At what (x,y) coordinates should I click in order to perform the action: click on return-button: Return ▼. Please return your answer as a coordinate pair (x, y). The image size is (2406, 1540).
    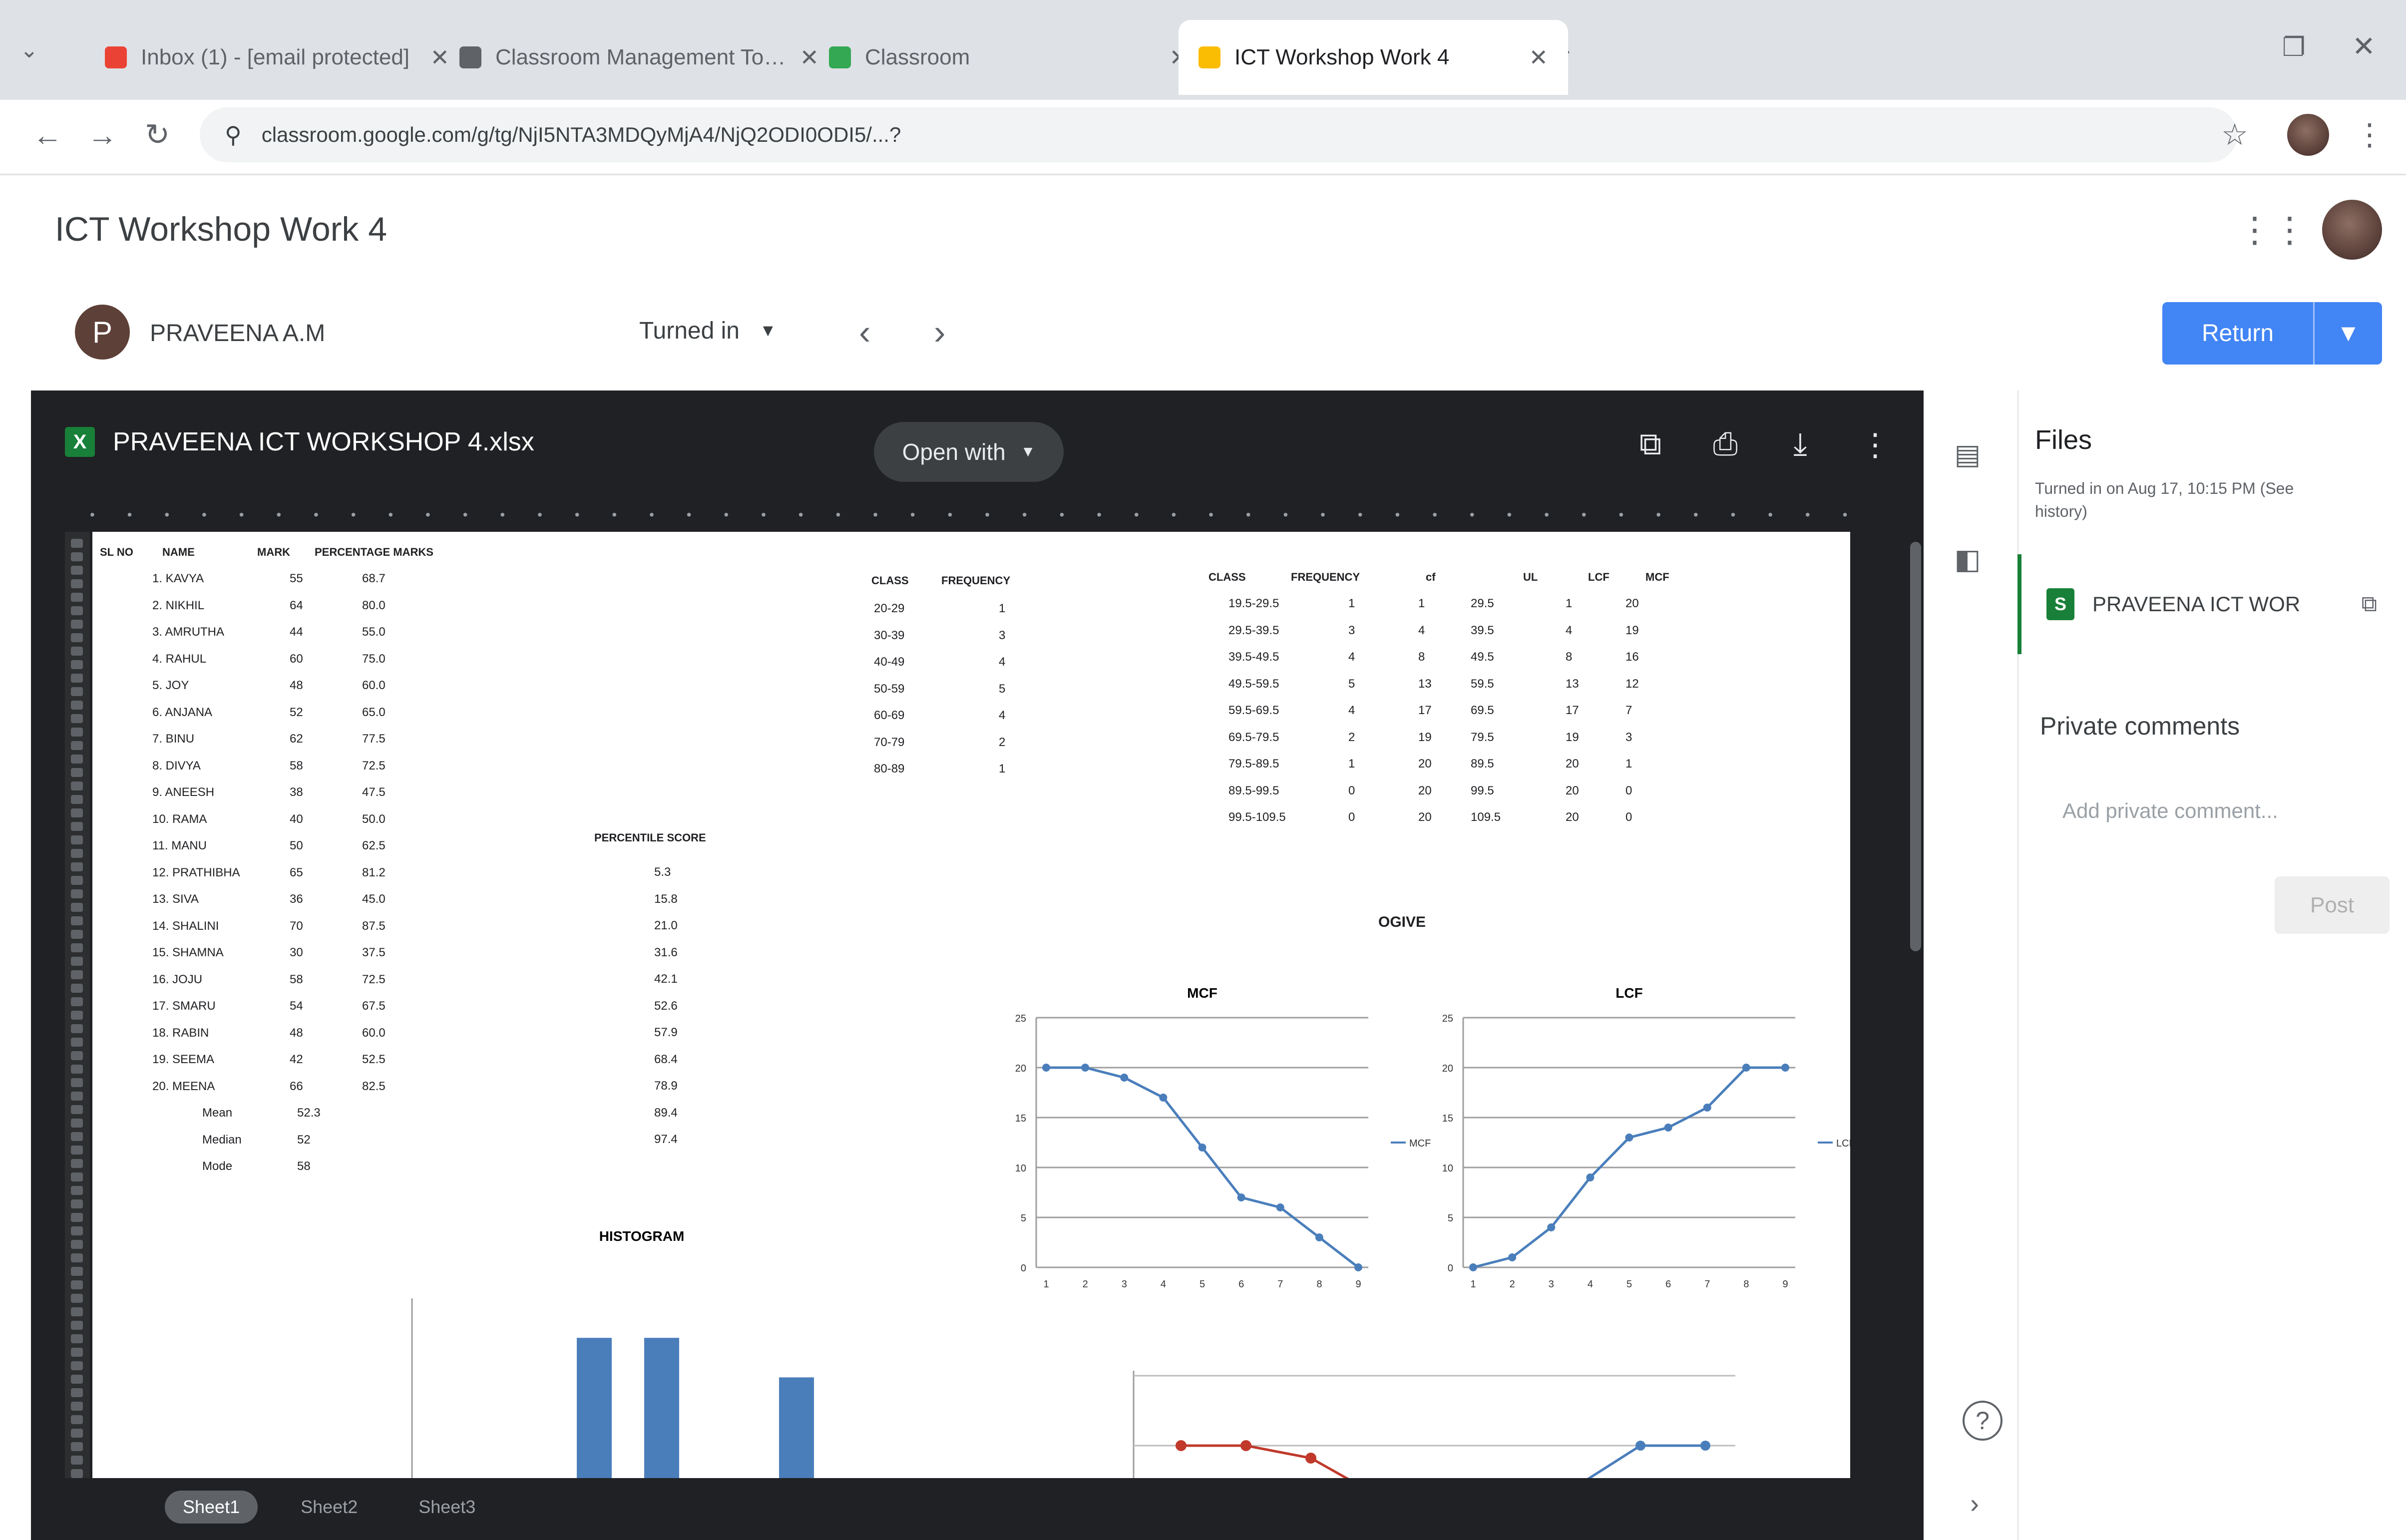
    Looking at the image, I should click on (2272, 333).